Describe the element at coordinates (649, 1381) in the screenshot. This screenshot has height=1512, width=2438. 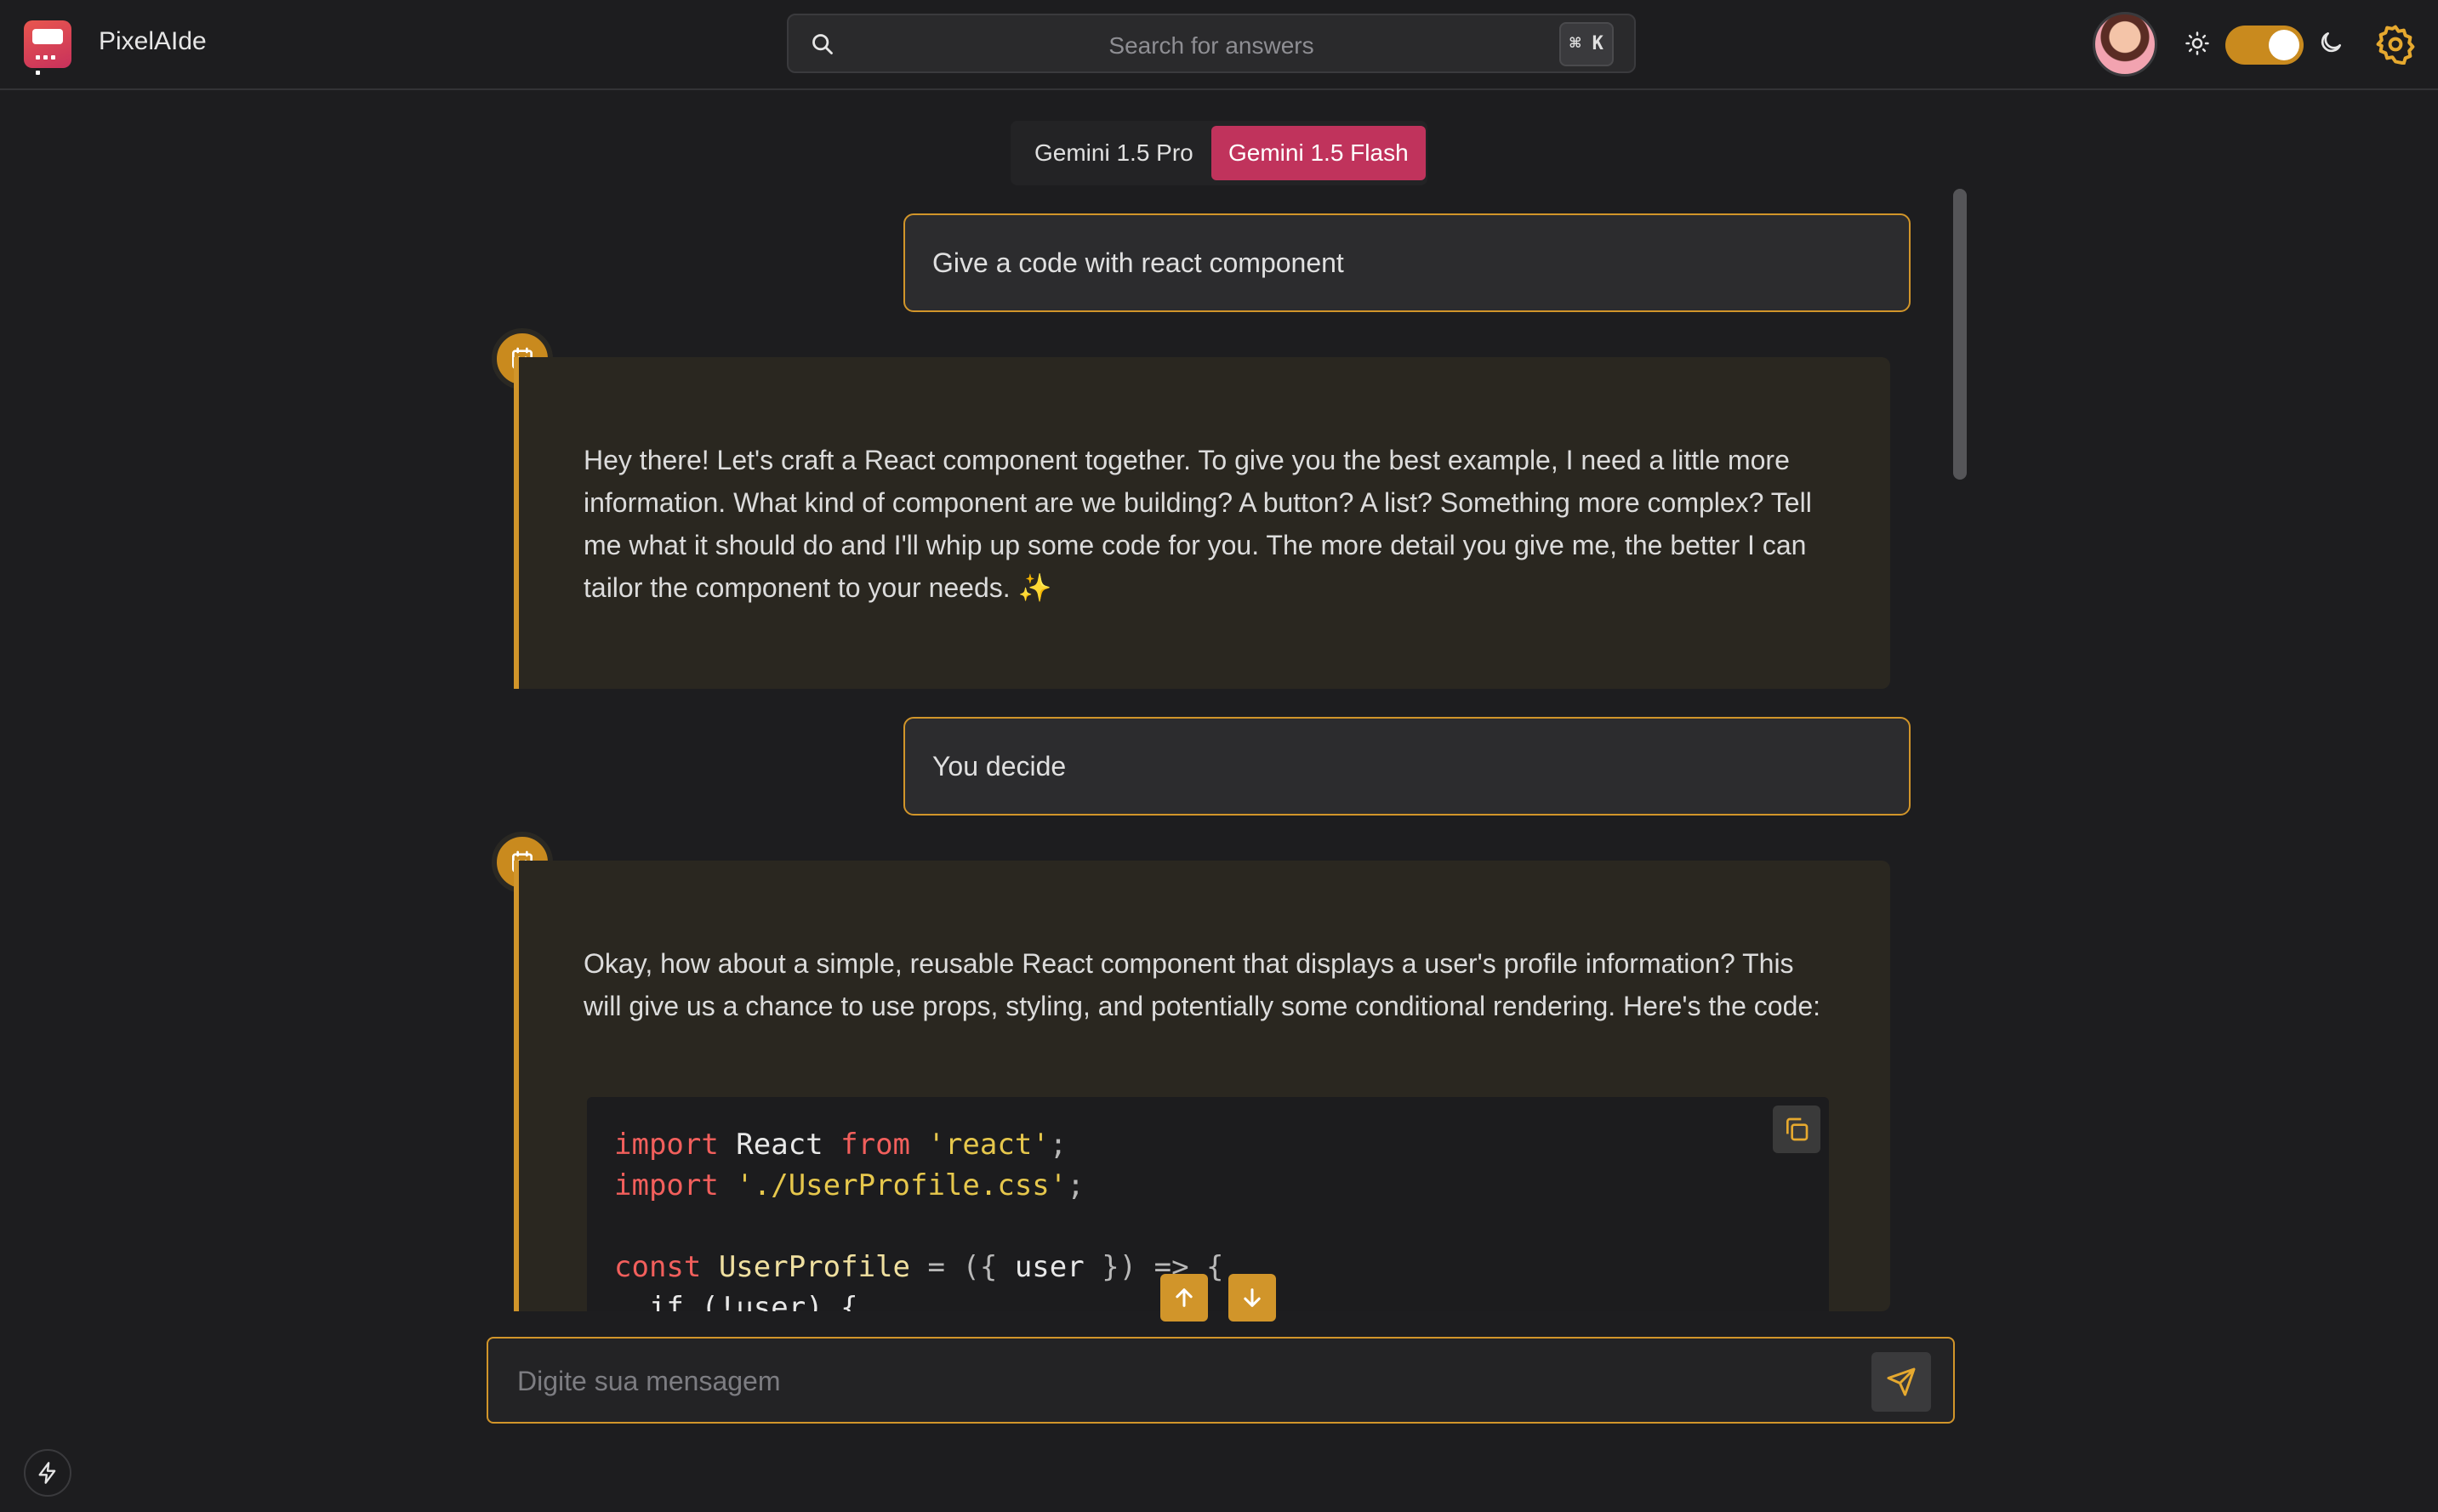
I see `message-input-placeholder: Digite sua mensagem` at that location.